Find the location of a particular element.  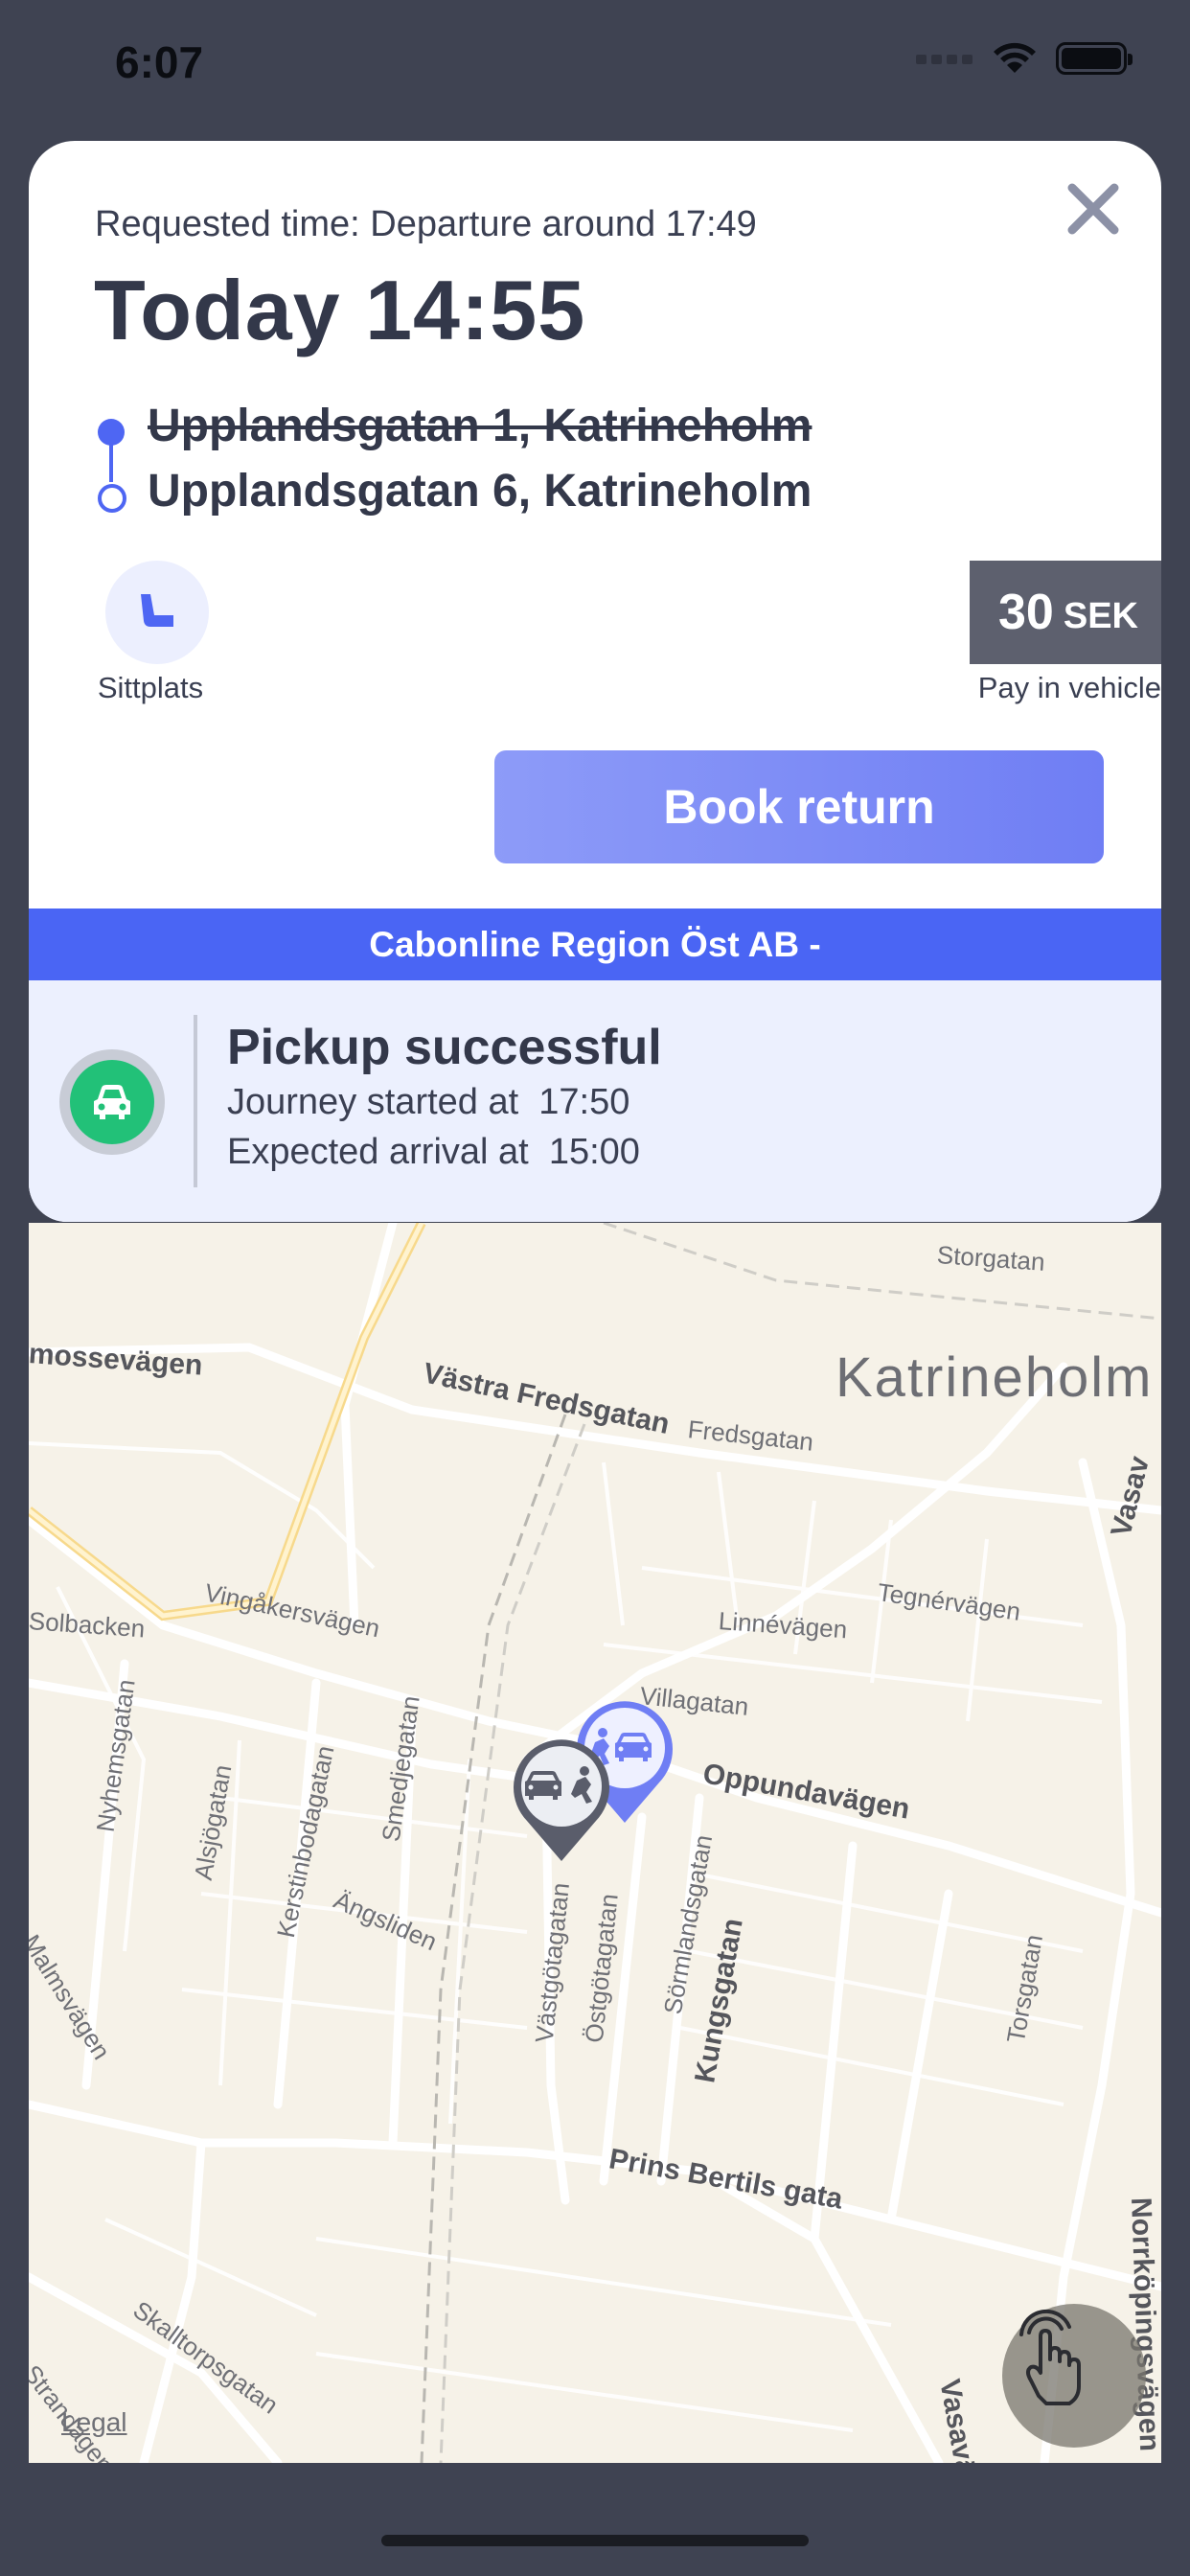

expected-arrival: Expected arrival at 15:00 is located at coordinates (434, 1152).